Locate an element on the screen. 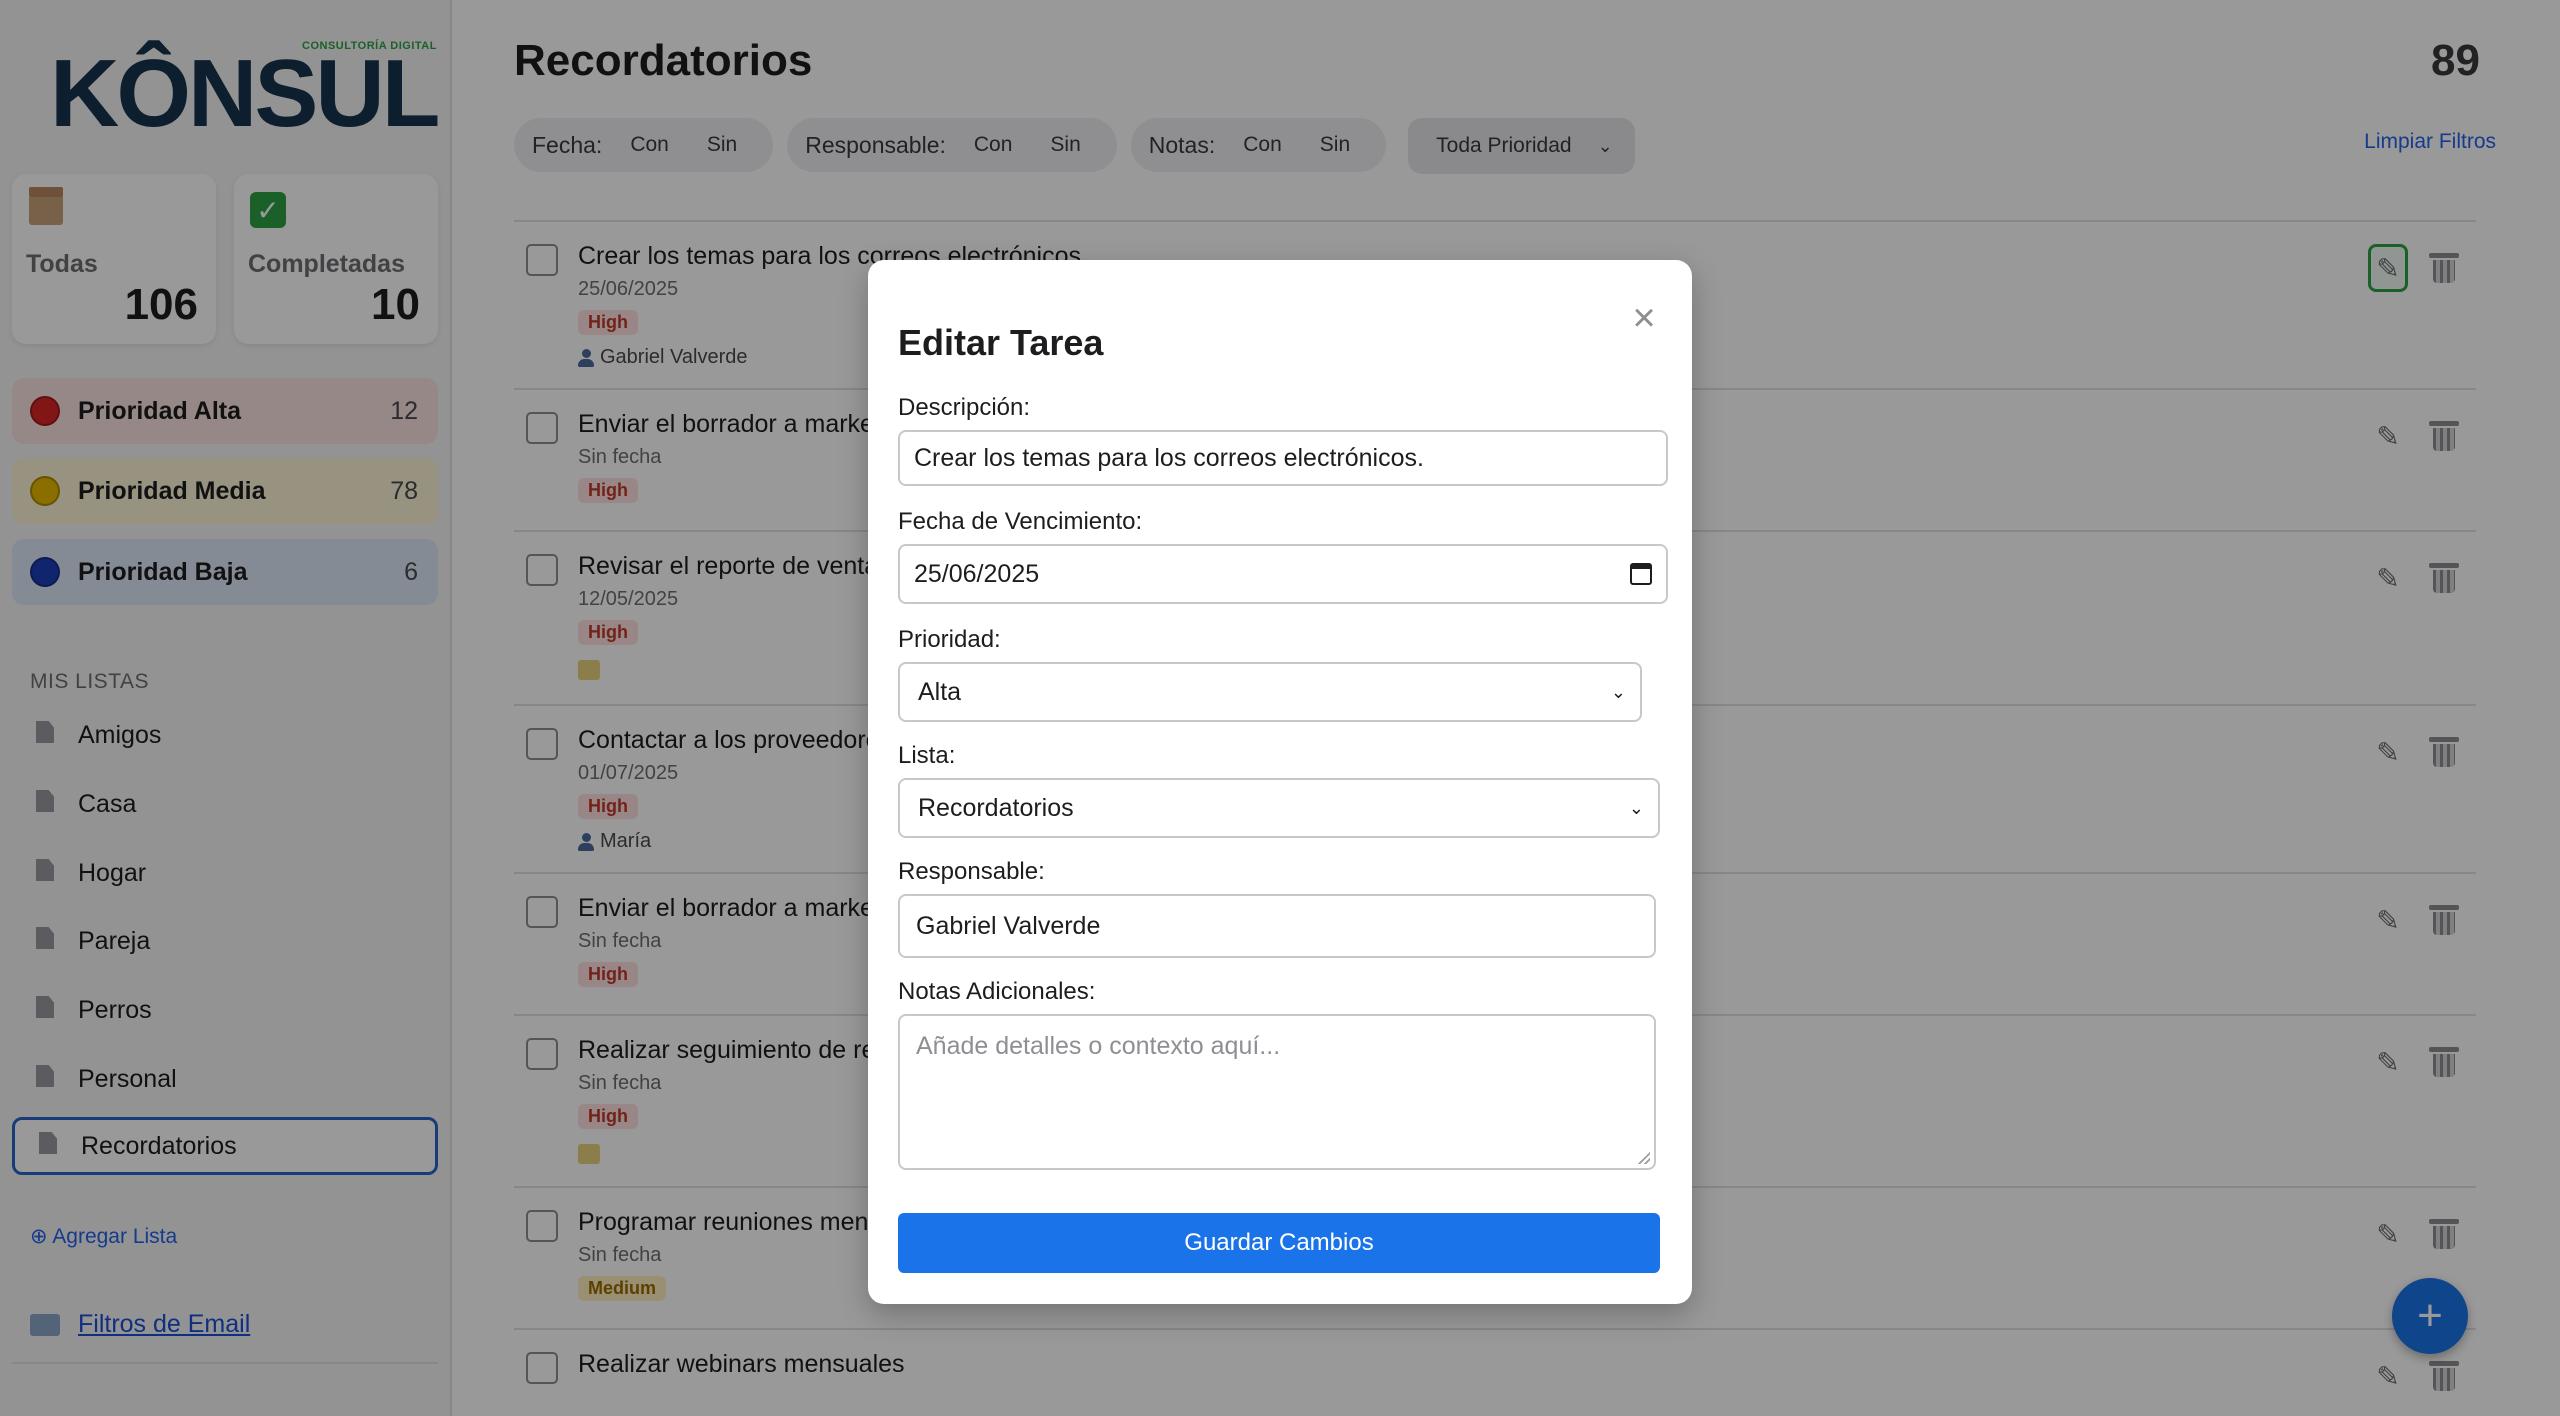 Image resolution: width=2560 pixels, height=1416 pixels. due-date-input: 25/06/2025 is located at coordinates (1283, 574).